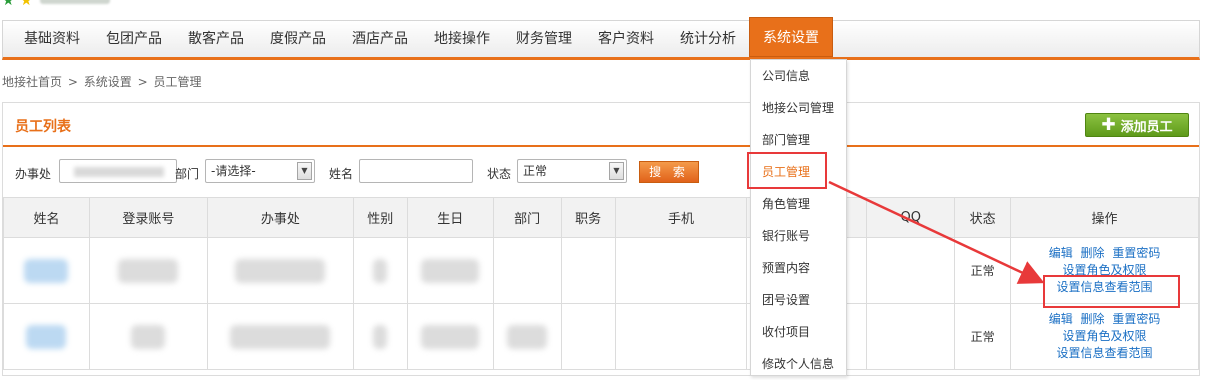 The width and height of the screenshot is (1214, 380). I want to click on table-header-row: 姓名 登录账号 办事处 性别 生日 部门 职务 手机 电 QQ 状态 操作, so click(601, 217).